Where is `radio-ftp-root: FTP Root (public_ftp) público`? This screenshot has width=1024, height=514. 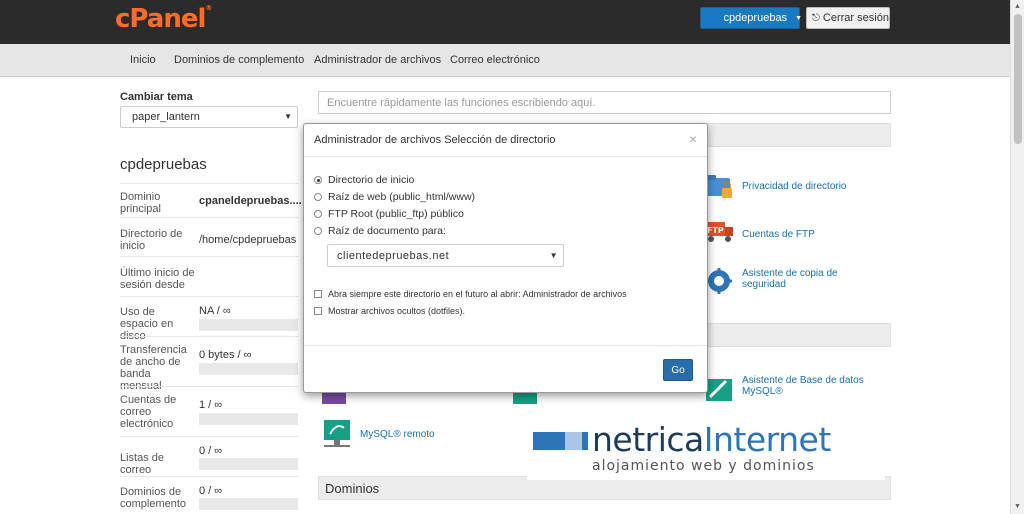 radio-ftp-root: FTP Root (public_ftp) público is located at coordinates (389, 214).